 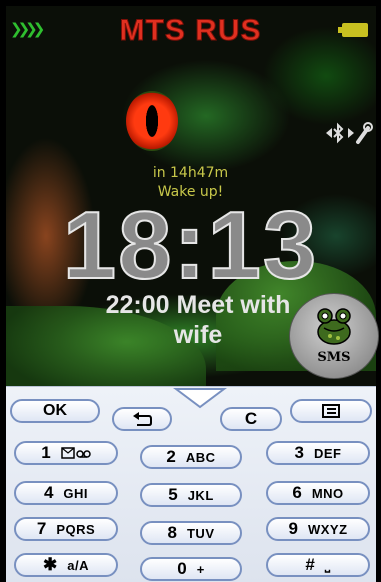 I want to click on menu-button, so click(x=331, y=411).